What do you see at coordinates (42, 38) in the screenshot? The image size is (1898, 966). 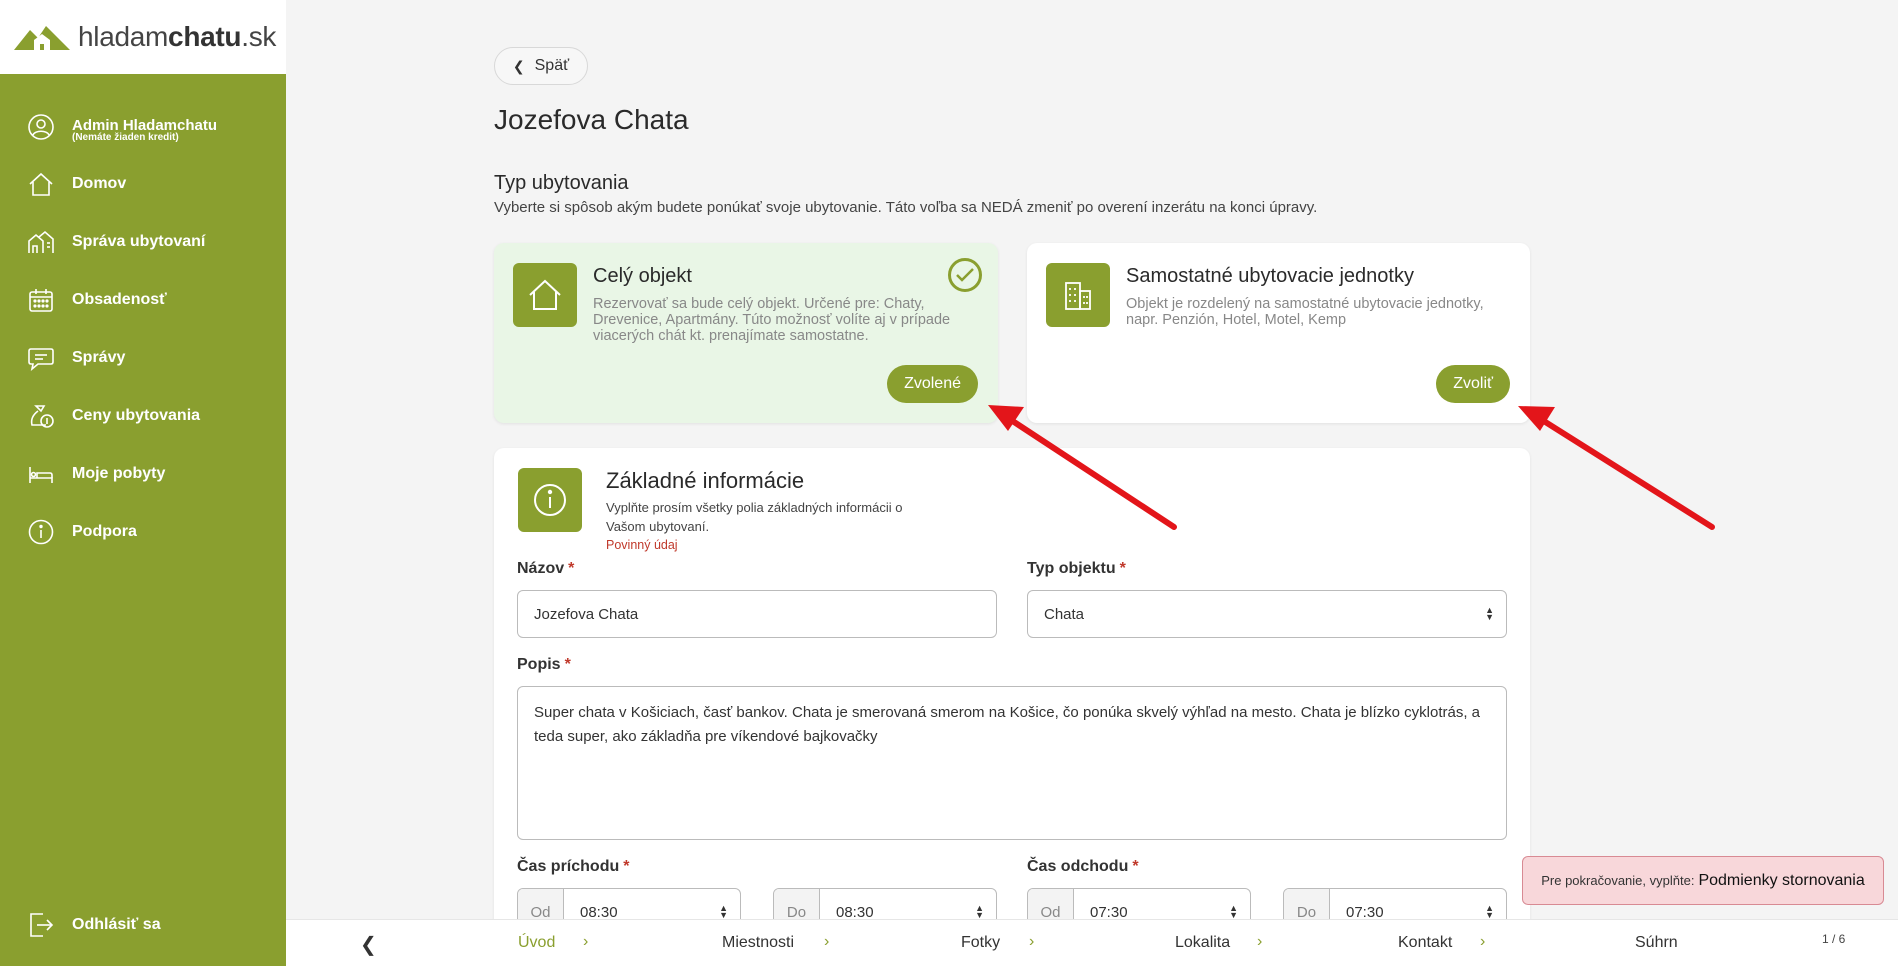 I see `mountain-house-logo-icon` at bounding box center [42, 38].